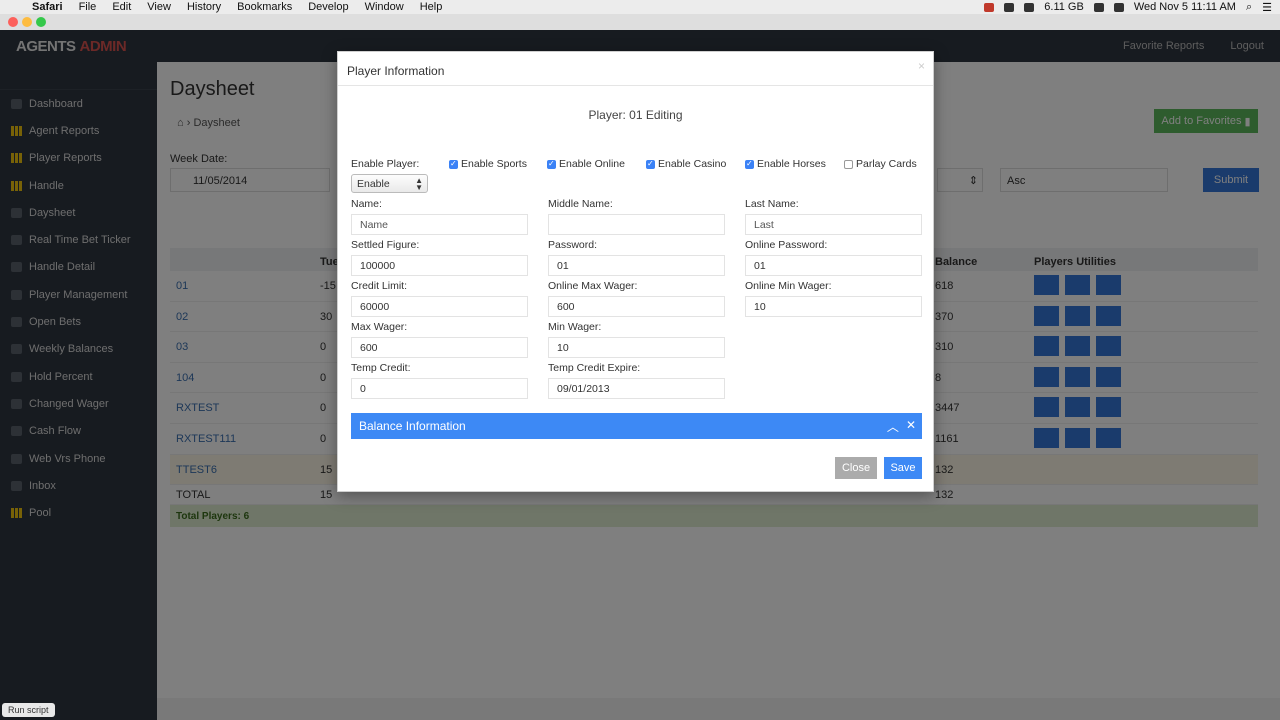  Describe the element at coordinates (1185, 7) in the screenshot. I see `menubar-clock: Wed Nov 5 11:11 AM` at that location.